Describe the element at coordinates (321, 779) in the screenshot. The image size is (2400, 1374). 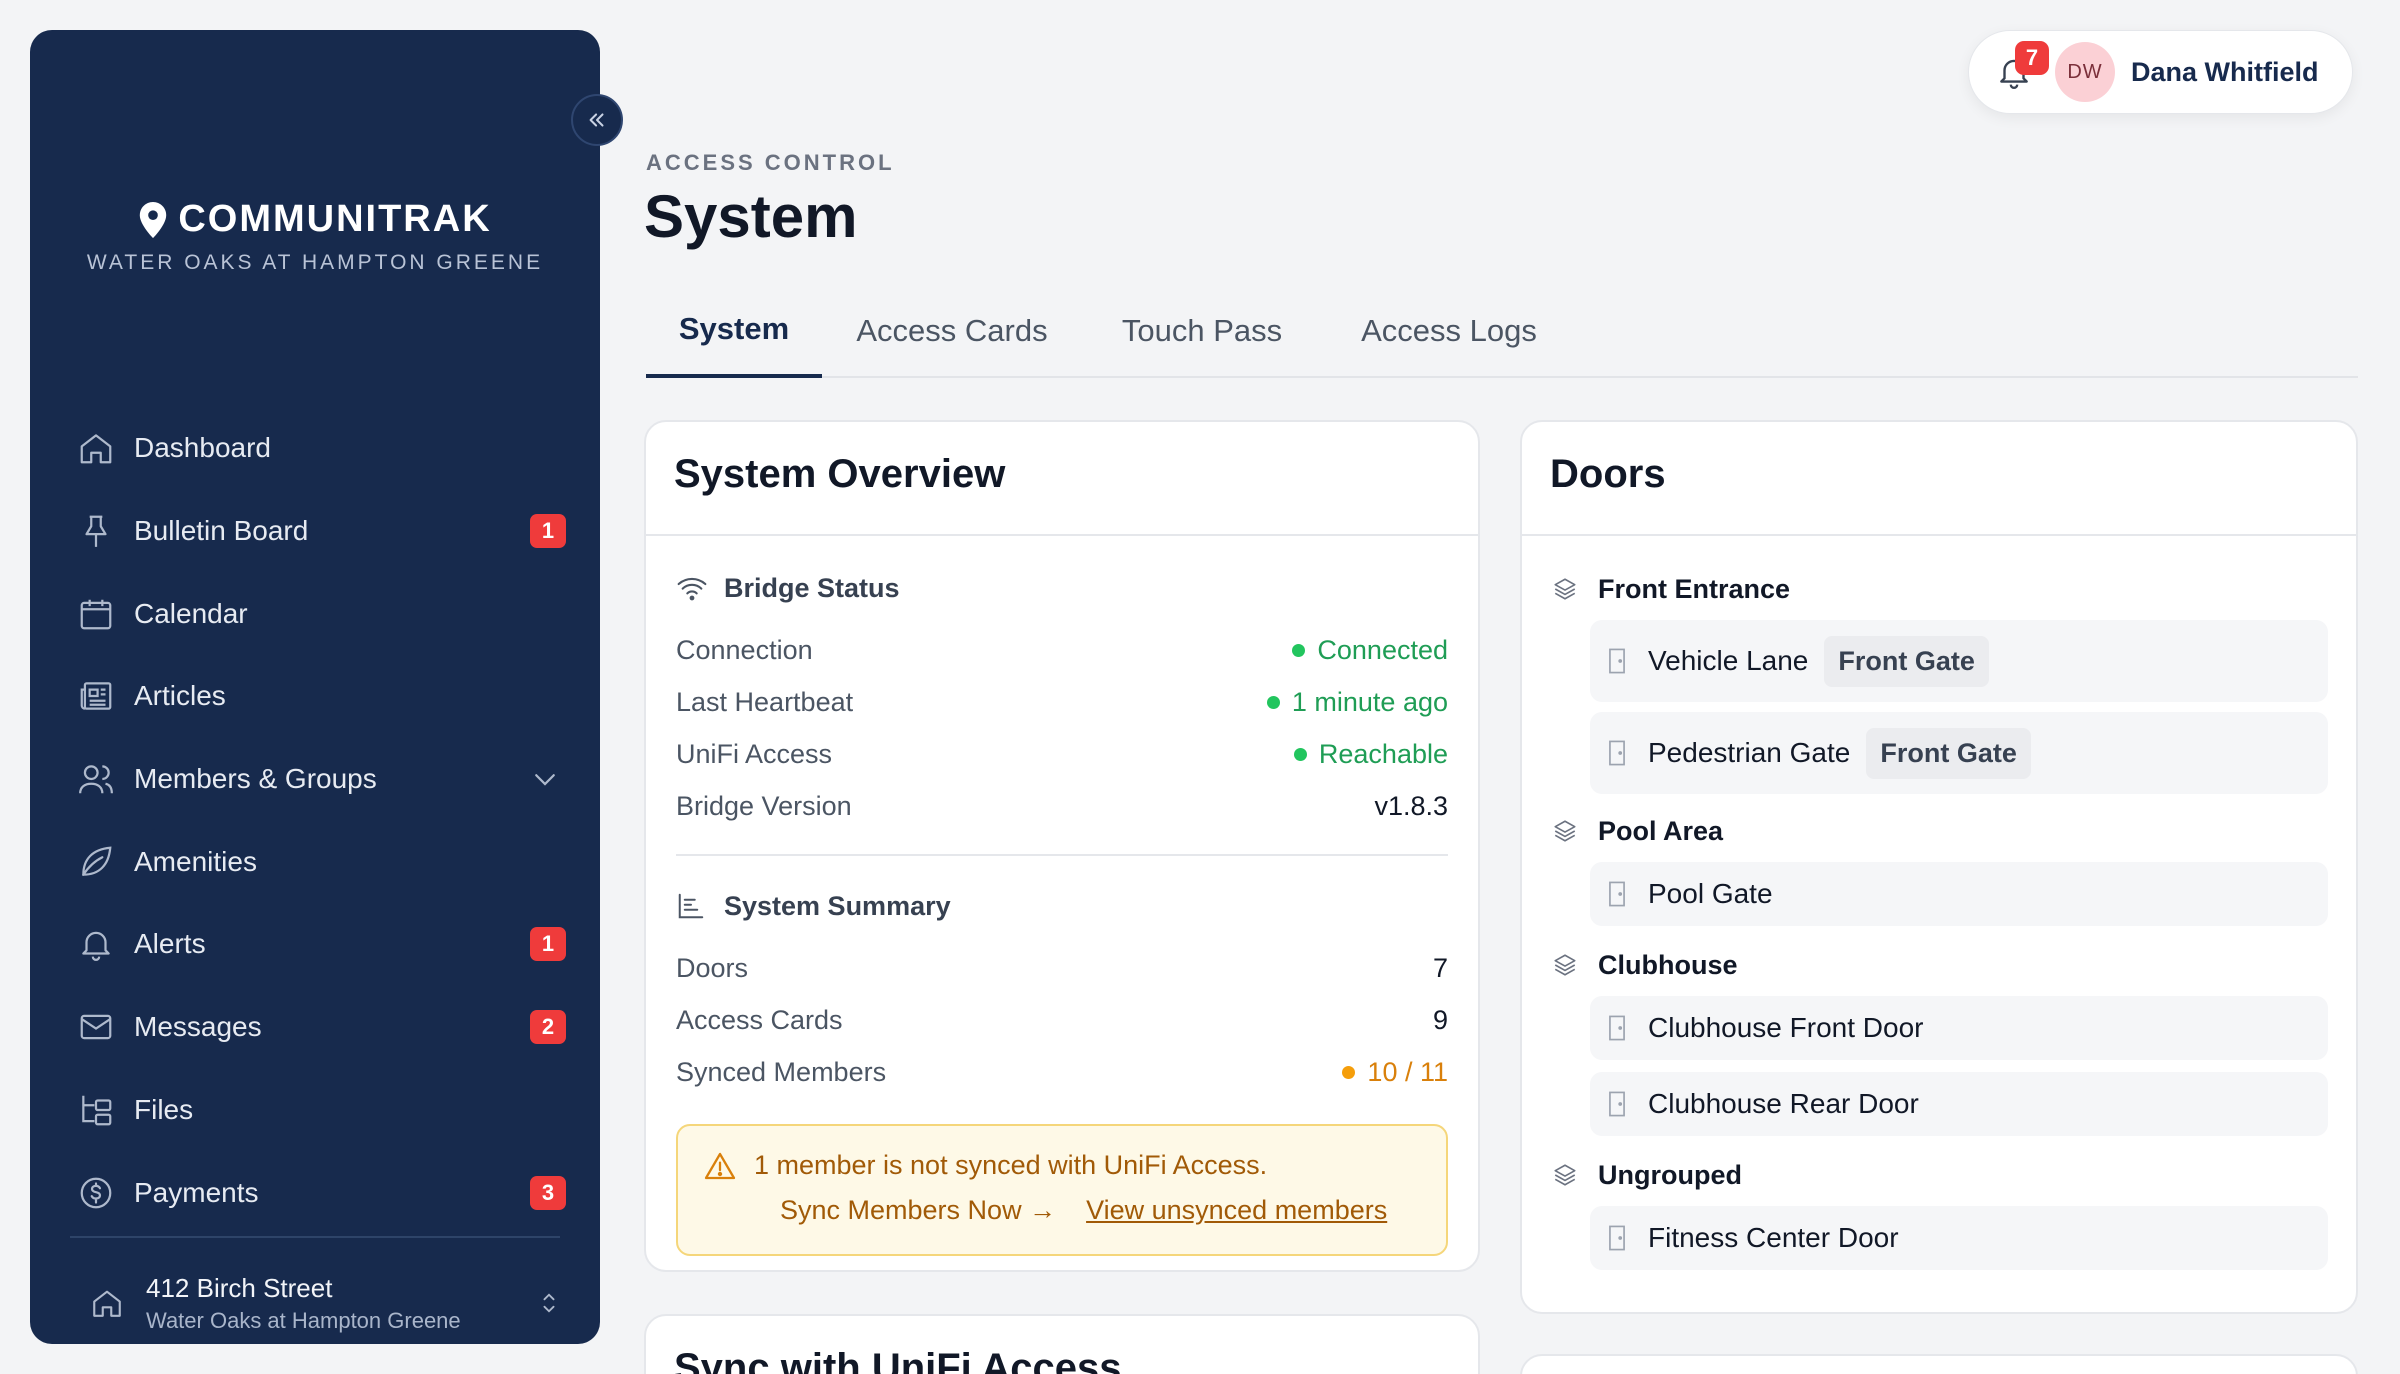
I see `sidebar-item-members-groups: Members & Groups` at that location.